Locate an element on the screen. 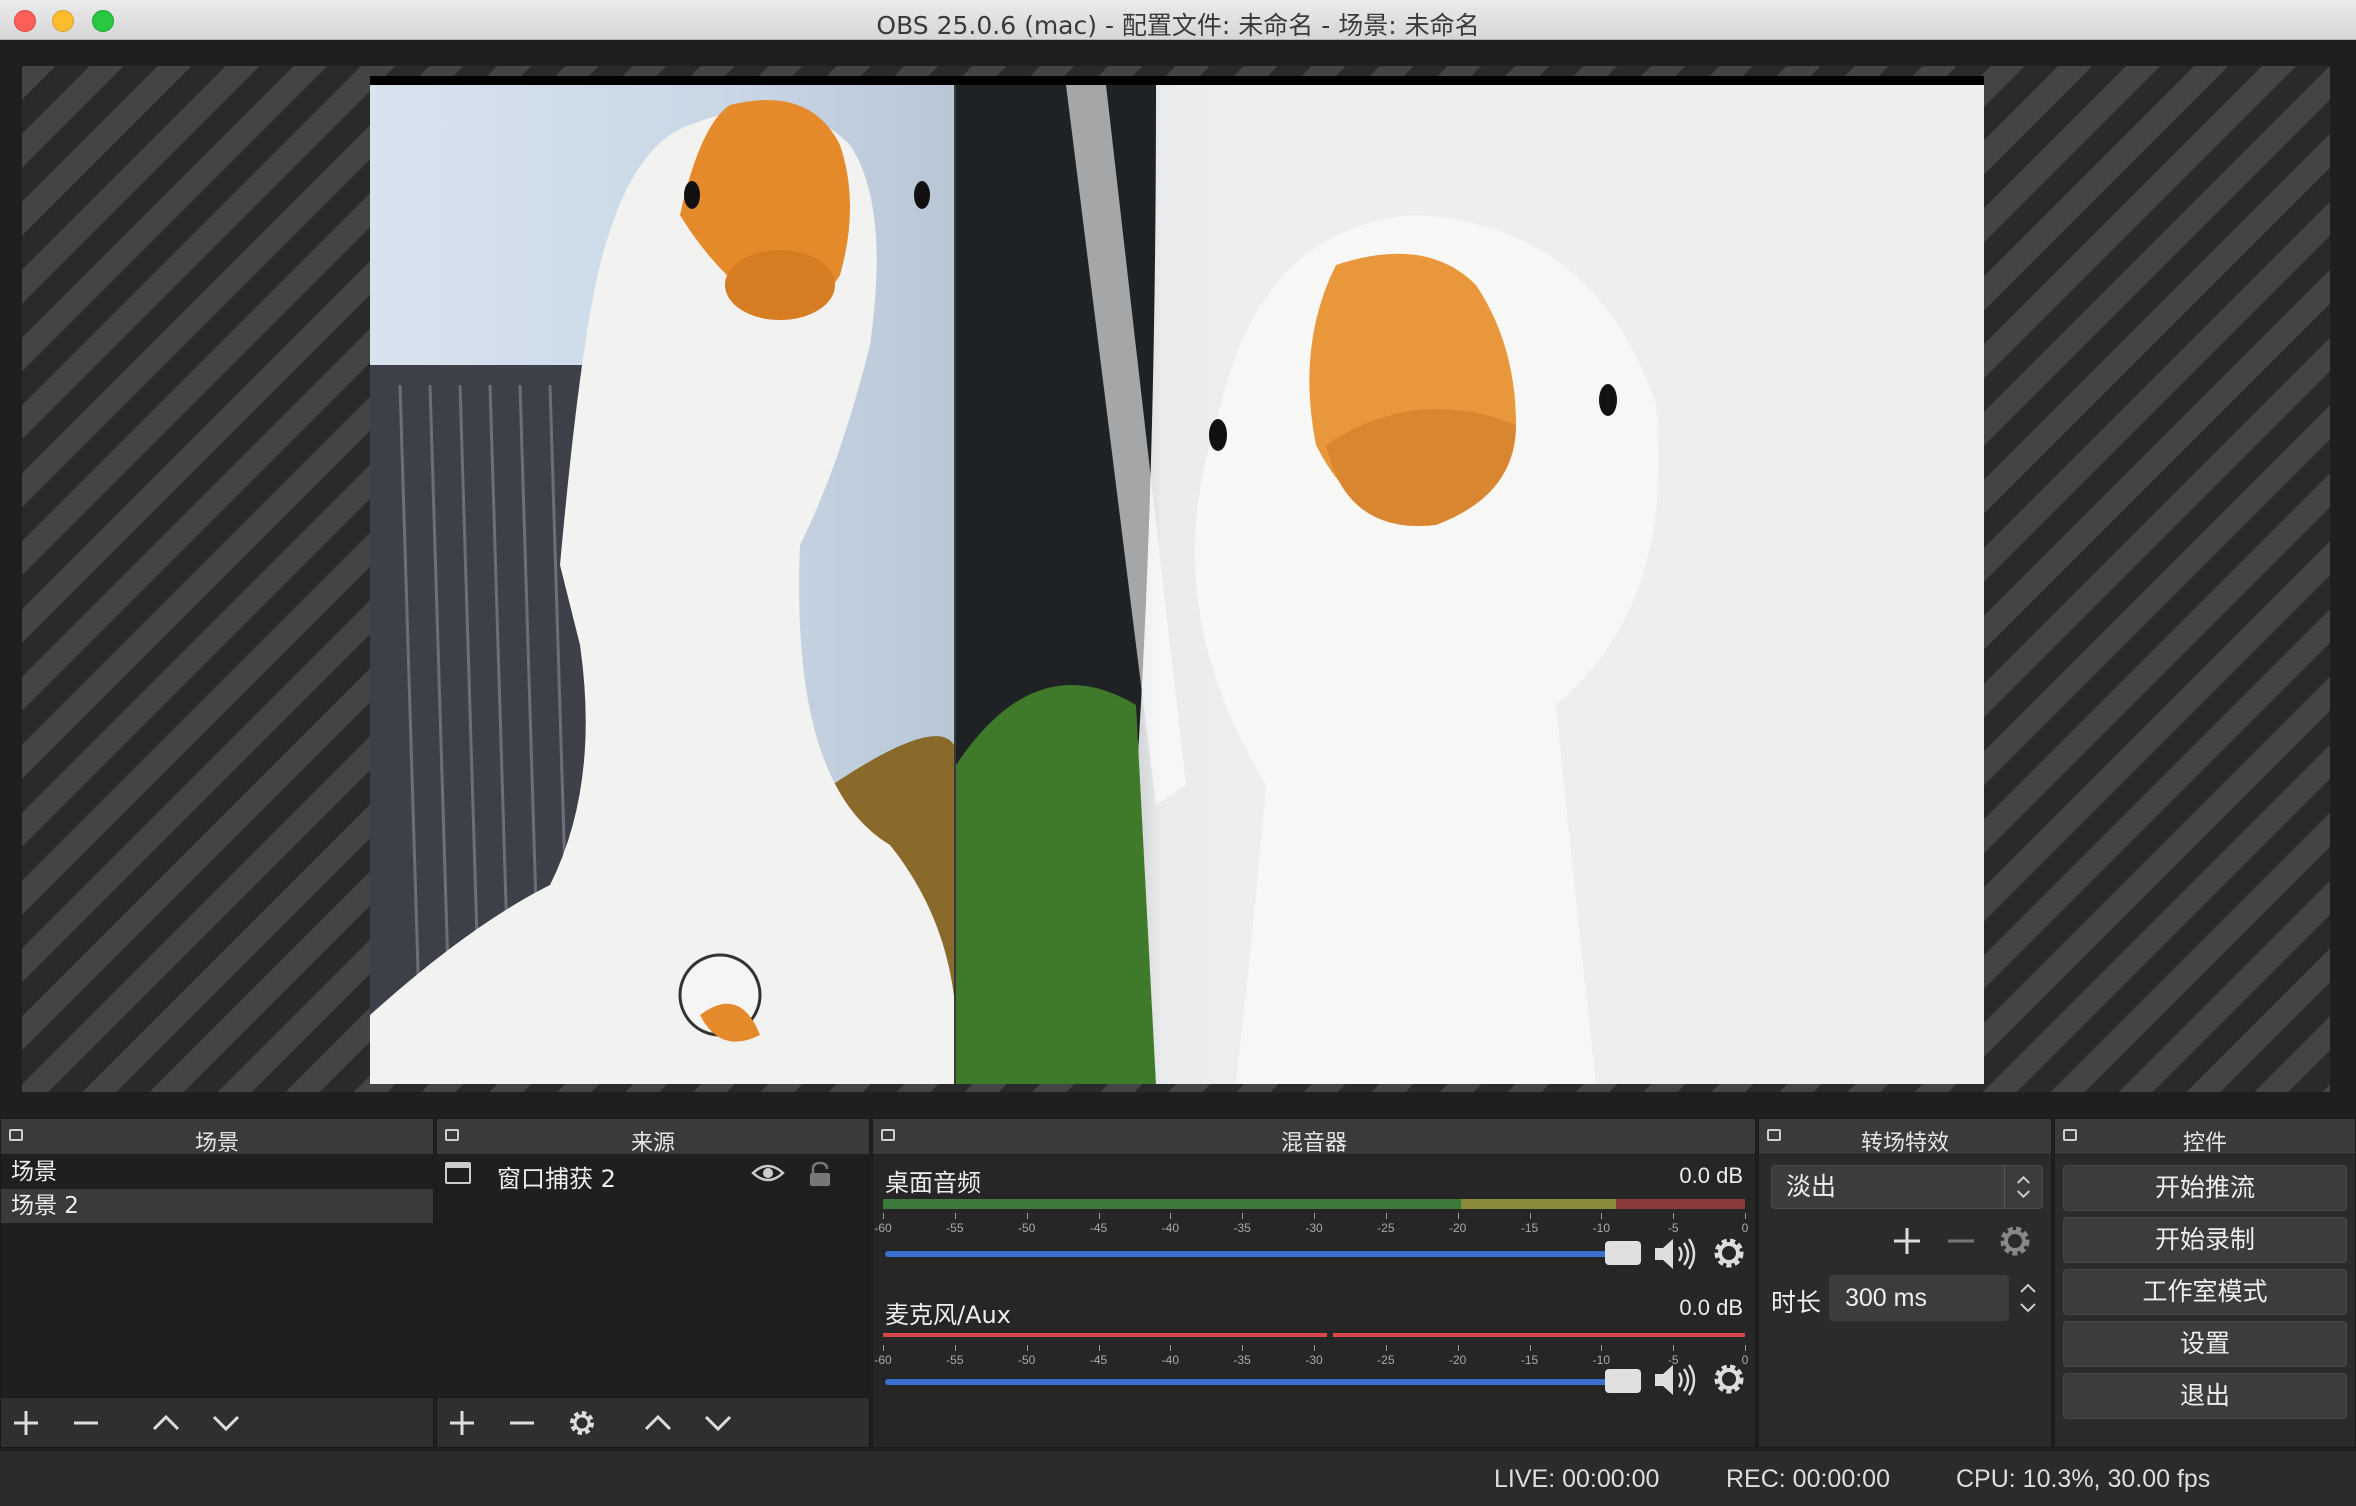  meter-tick-label: -60 is located at coordinates (883, 1228).